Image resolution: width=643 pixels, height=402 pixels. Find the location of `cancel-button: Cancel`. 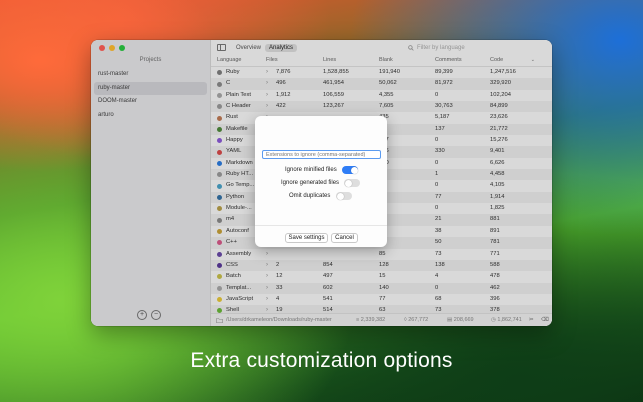

cancel-button: Cancel is located at coordinates (344, 238).